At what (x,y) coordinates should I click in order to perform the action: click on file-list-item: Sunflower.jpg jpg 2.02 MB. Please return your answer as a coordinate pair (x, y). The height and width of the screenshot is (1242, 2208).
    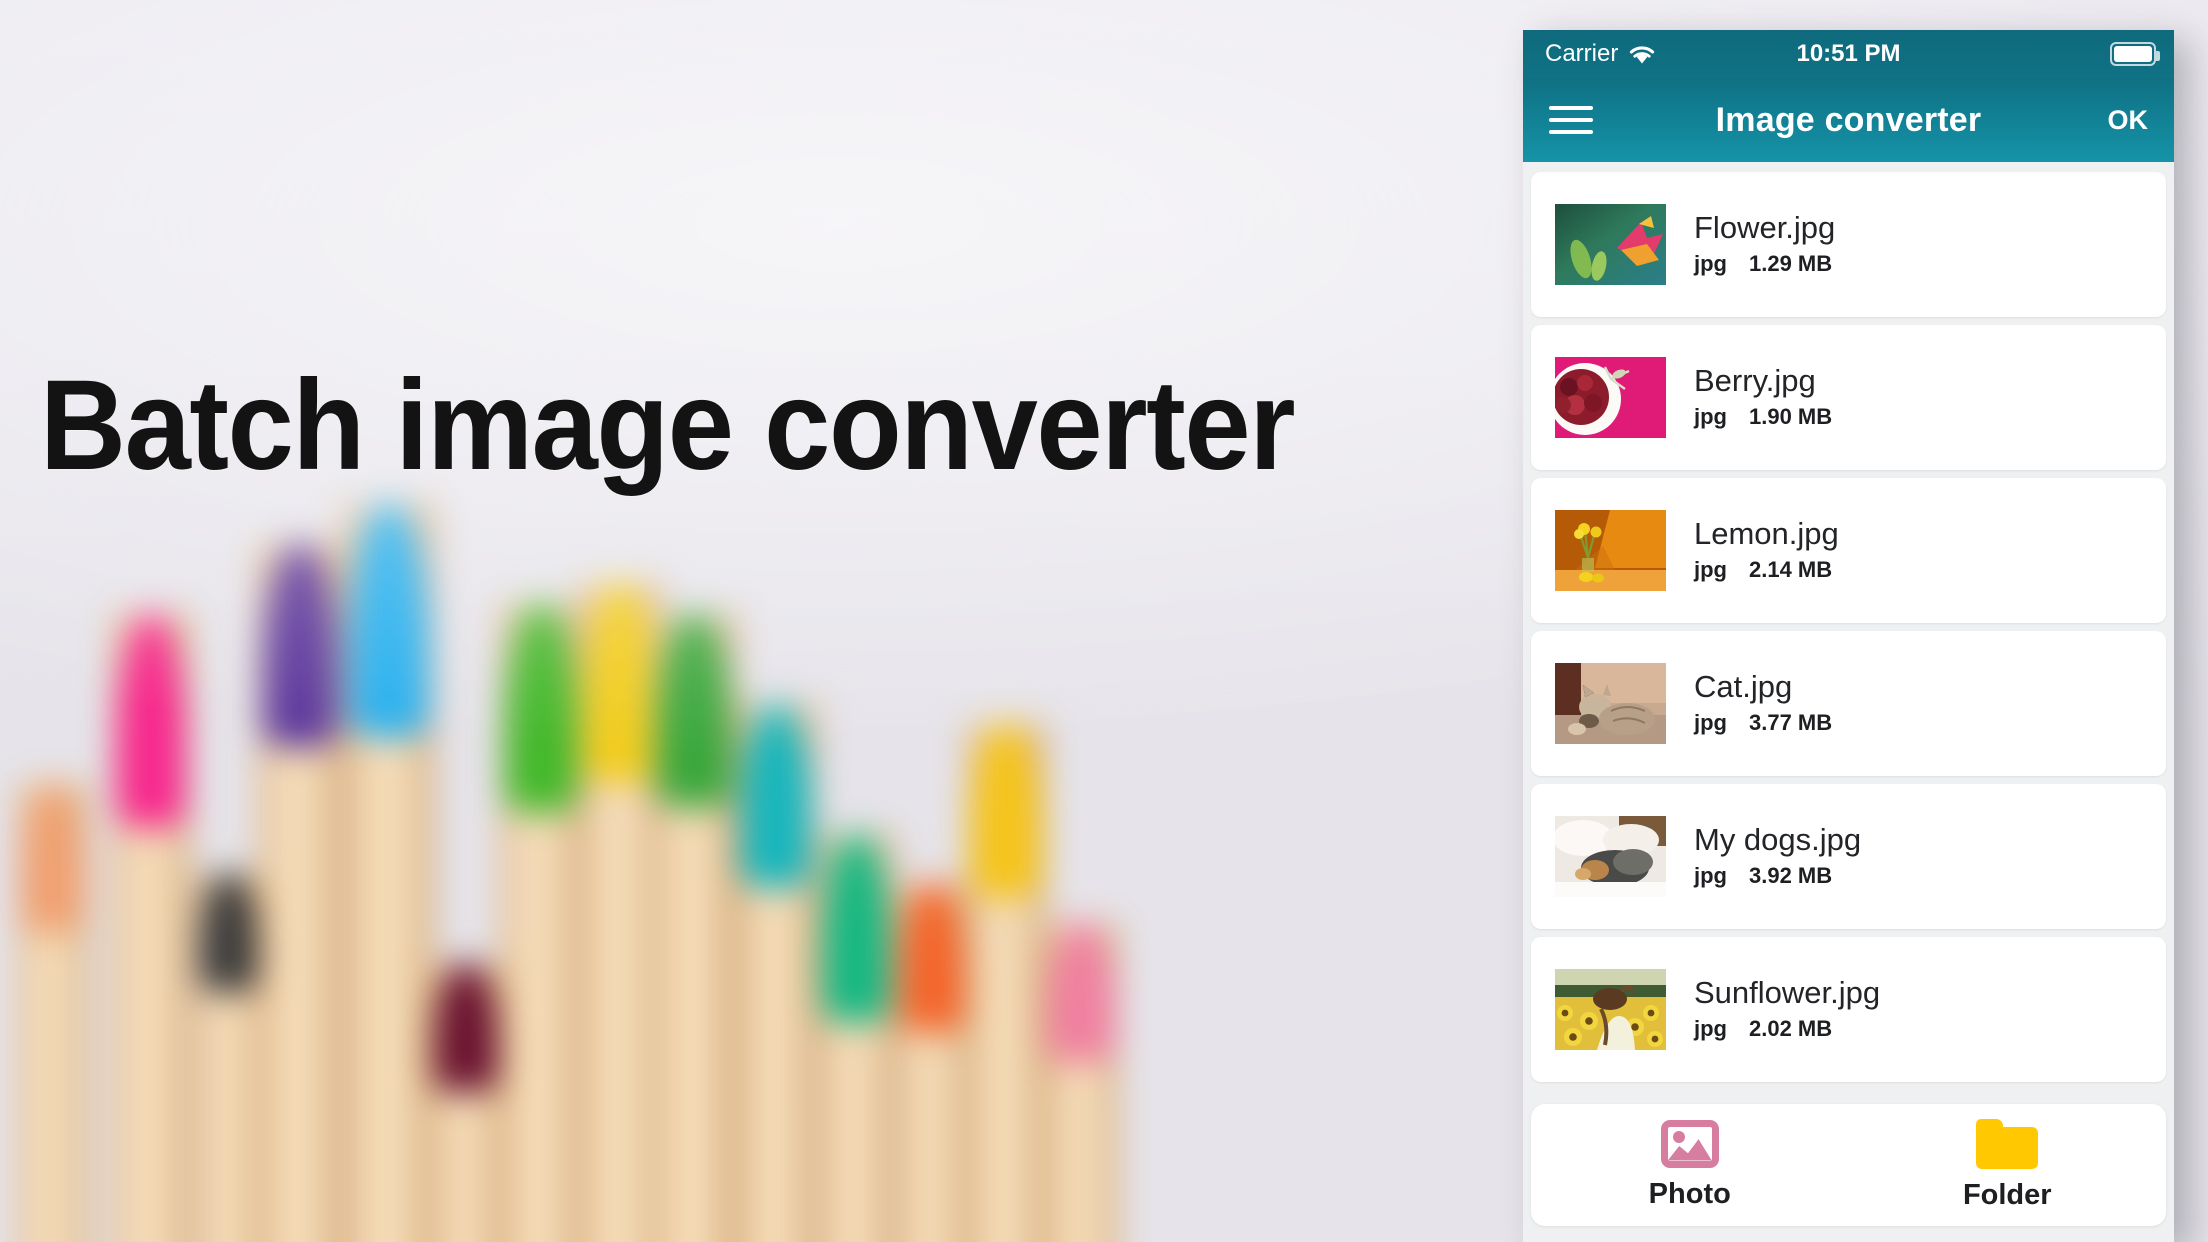
    Looking at the image, I should click on (1848, 1009).